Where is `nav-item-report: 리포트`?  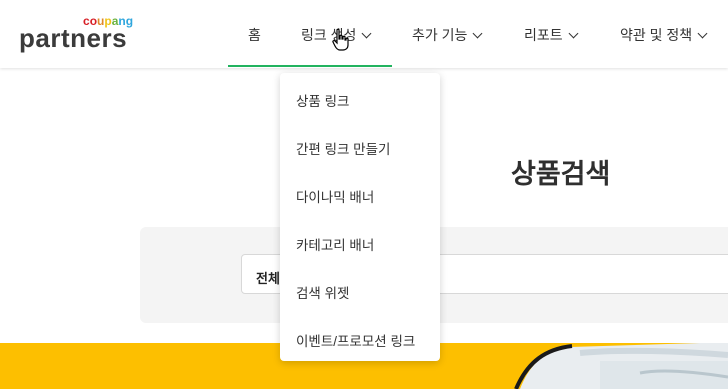 nav-item-report: 리포트 is located at coordinates (551, 35).